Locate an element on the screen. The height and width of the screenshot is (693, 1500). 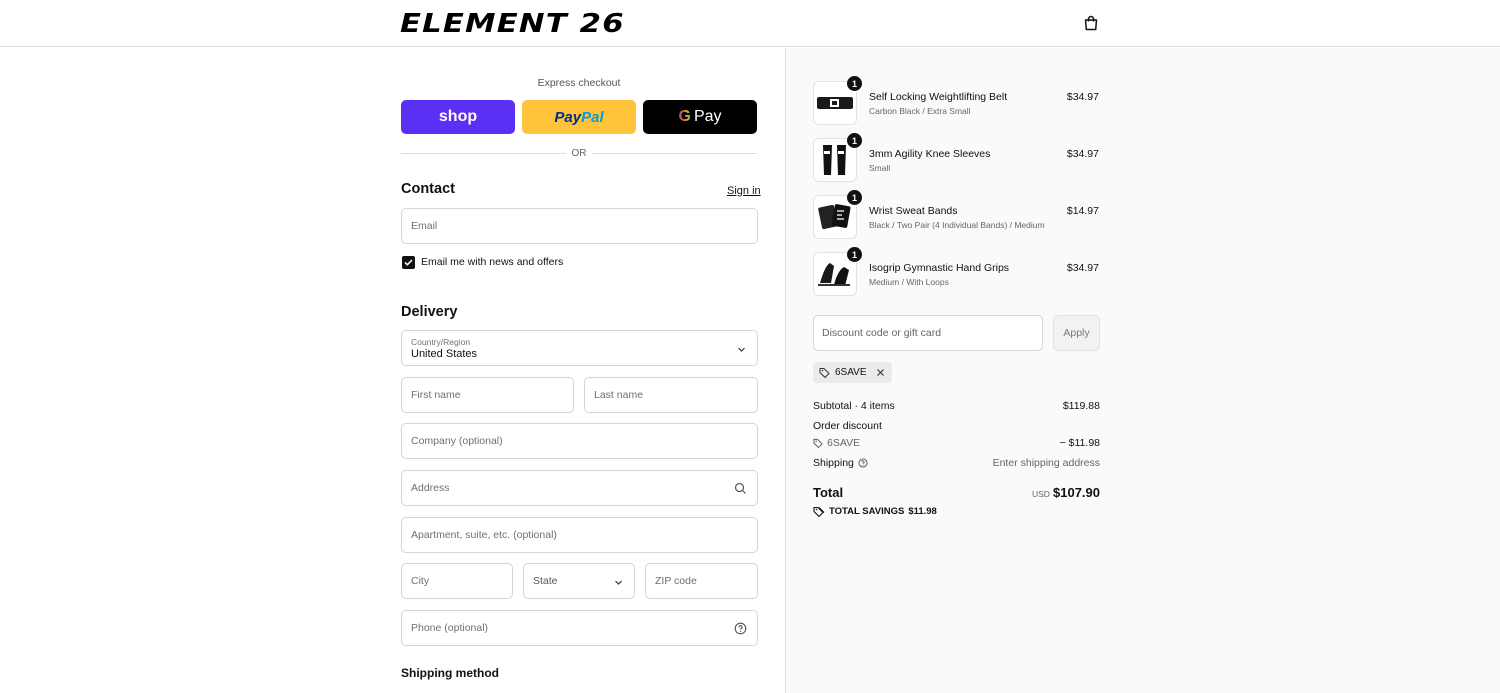
search-icon is located at coordinates (740, 488).